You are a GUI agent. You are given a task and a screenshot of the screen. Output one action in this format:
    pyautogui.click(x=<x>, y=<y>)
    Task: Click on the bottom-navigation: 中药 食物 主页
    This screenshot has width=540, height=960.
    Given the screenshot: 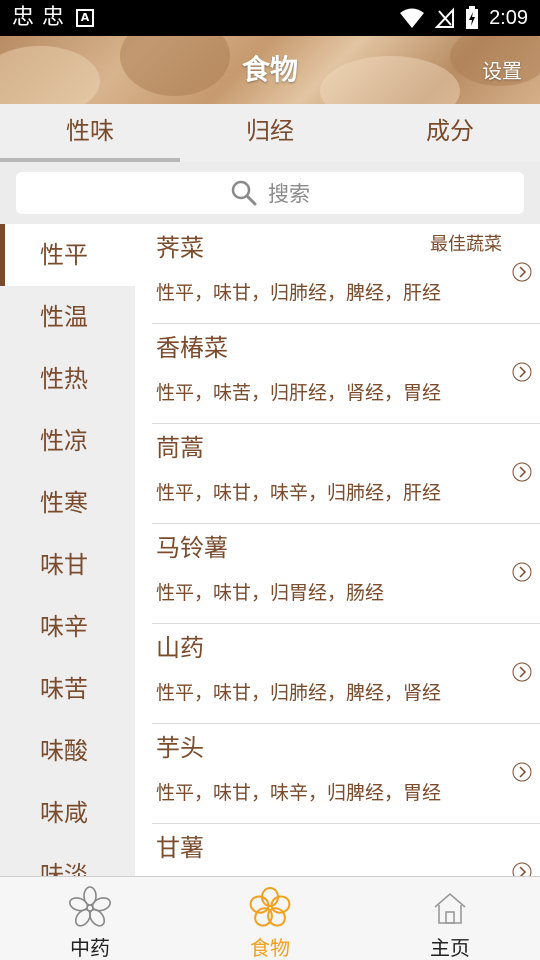 What is the action you would take?
    pyautogui.click(x=270, y=918)
    